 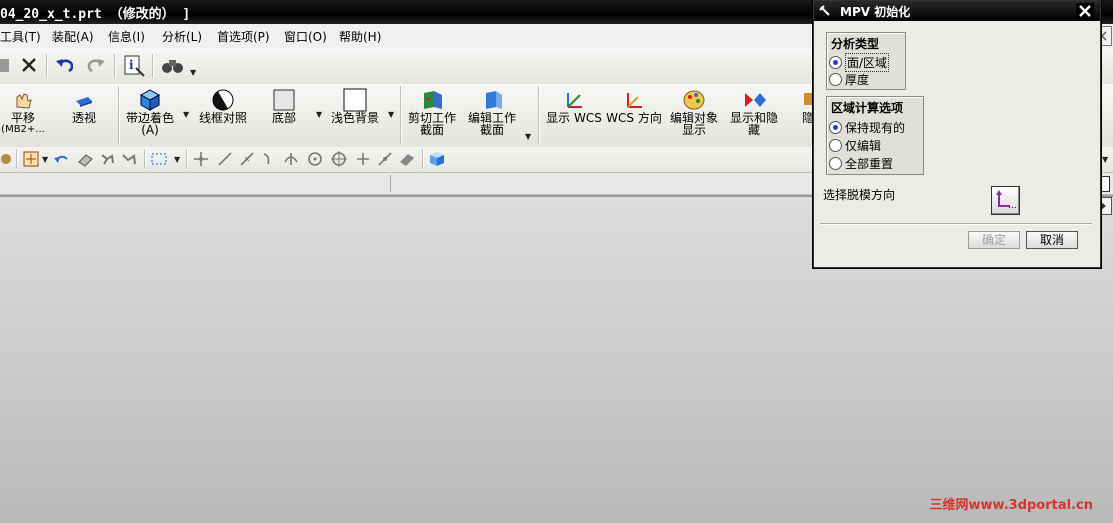 I want to click on clip-work-section-button: 剪切工作 截面, so click(x=432, y=112).